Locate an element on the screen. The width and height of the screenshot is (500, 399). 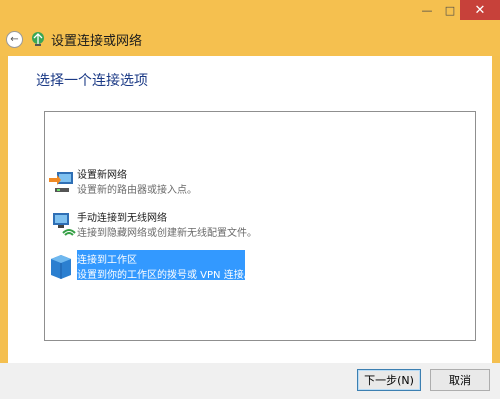
page-heading: 选择一个连接选项 is located at coordinates (92, 81).